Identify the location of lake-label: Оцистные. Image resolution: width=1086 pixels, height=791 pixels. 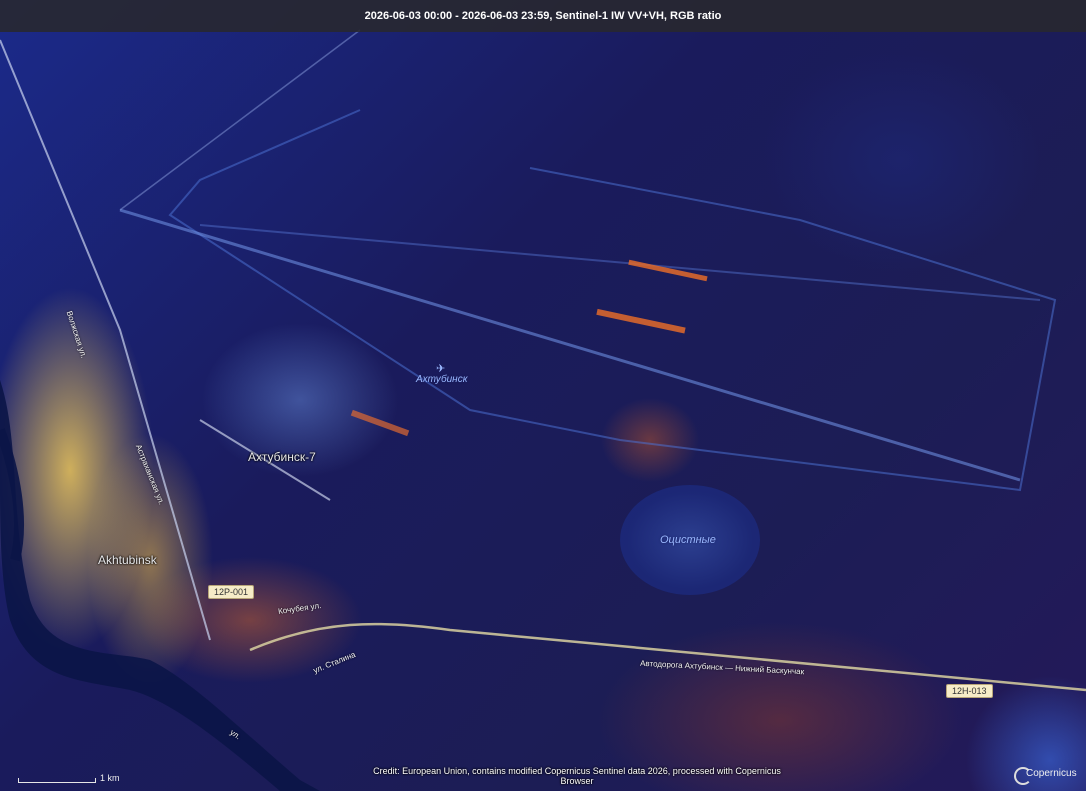
(688, 540).